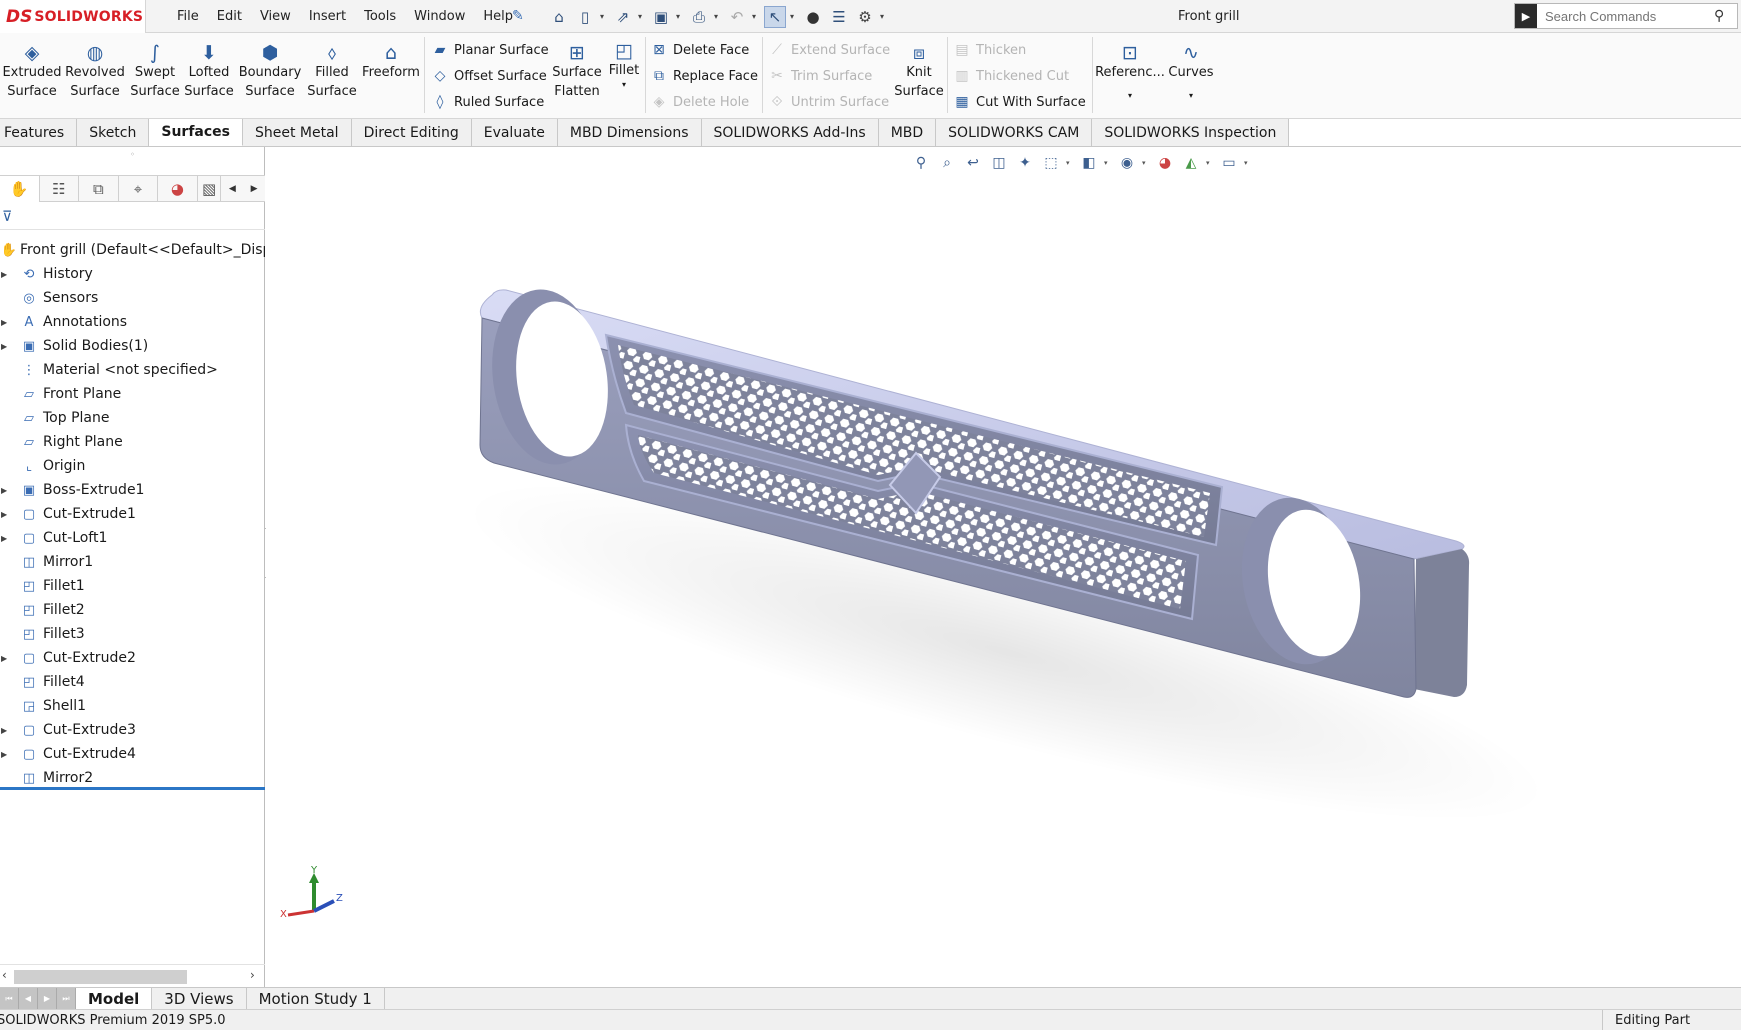 This screenshot has width=1741, height=1030. What do you see at coordinates (839, 17) in the screenshot?
I see `file-properties-icon: ☰` at bounding box center [839, 17].